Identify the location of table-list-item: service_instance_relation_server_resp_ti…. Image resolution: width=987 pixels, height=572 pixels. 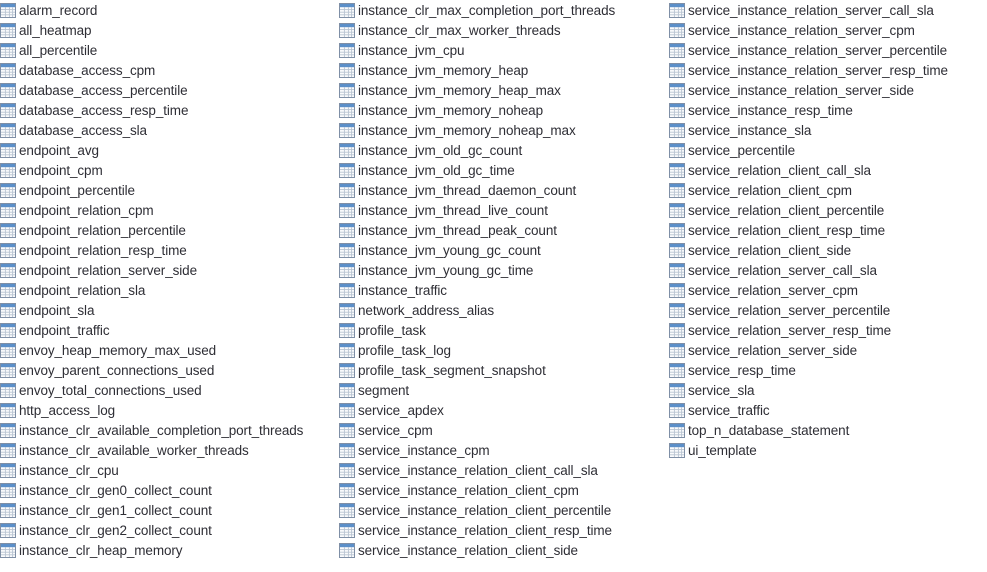
(828, 70).